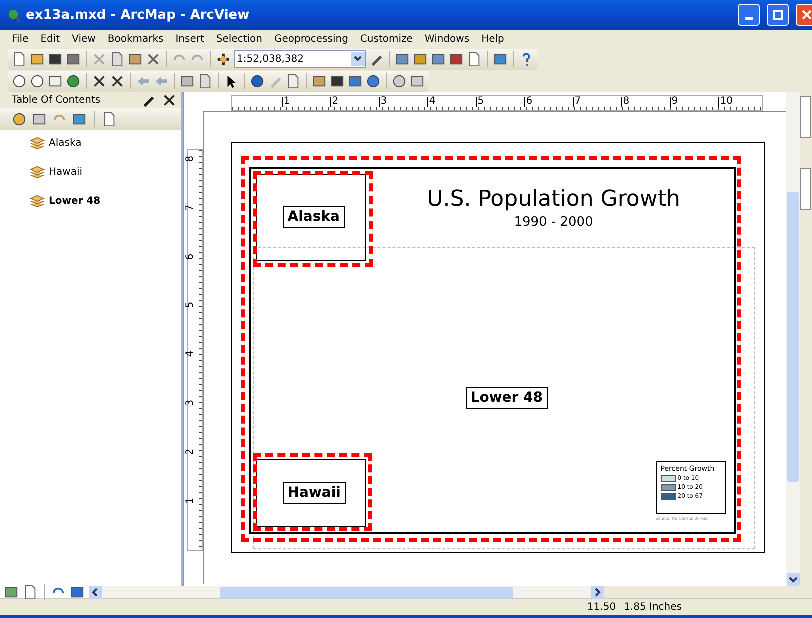  I want to click on scroll-down-icon, so click(793, 579).